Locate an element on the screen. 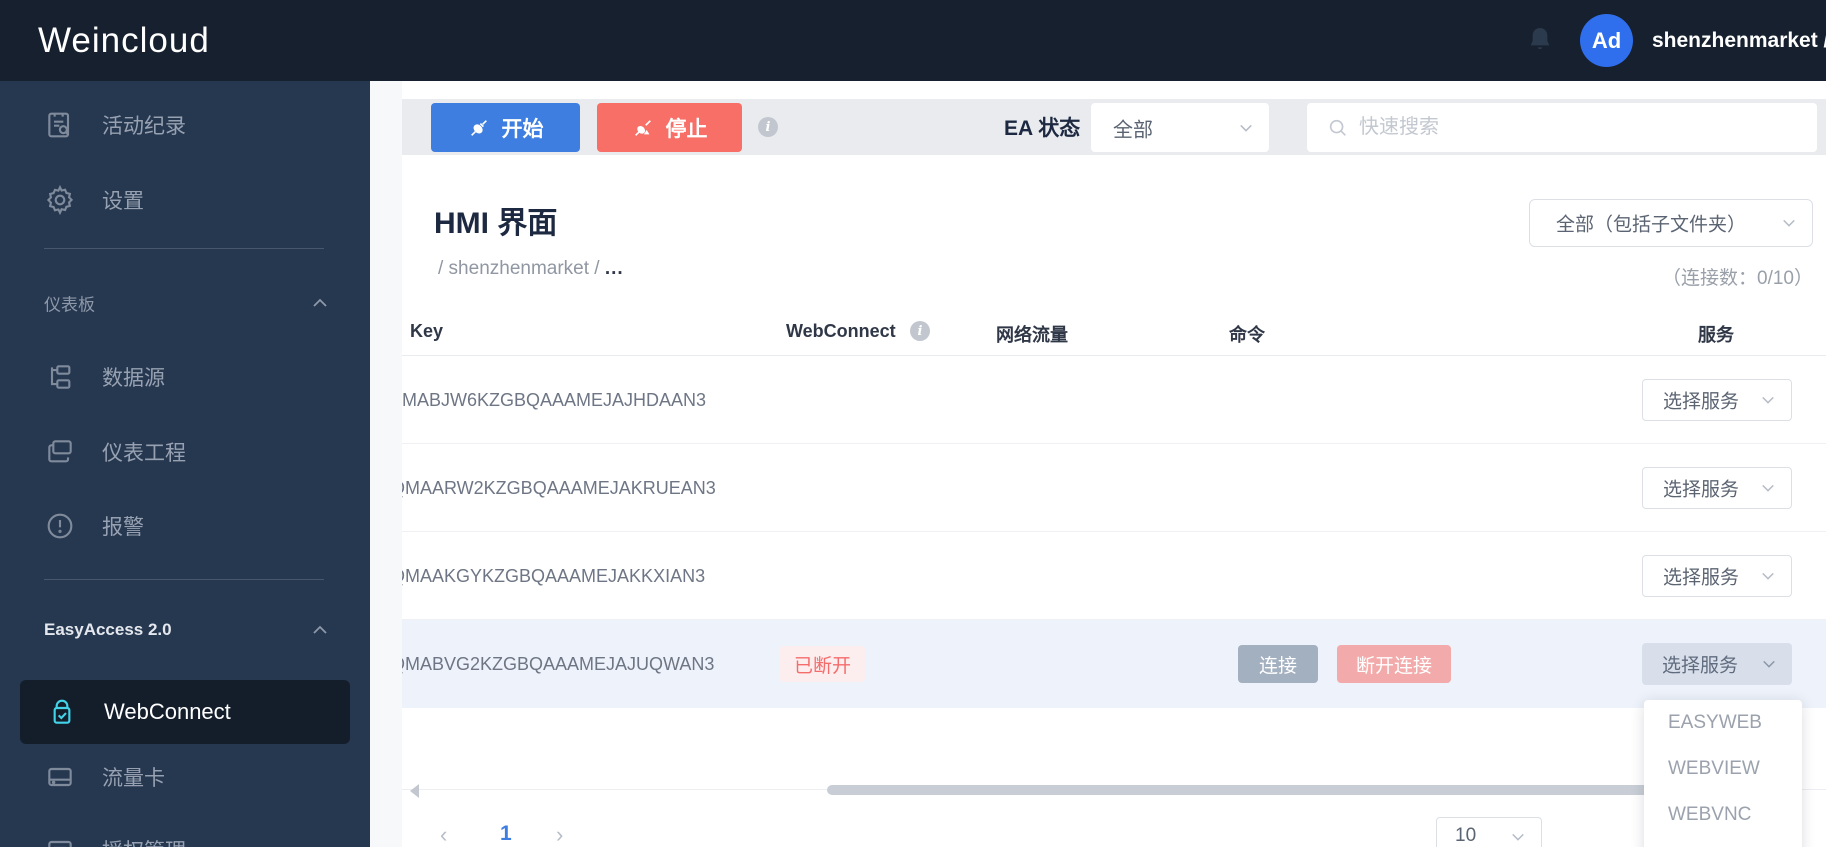 This screenshot has height=847, width=1826. section-label: 仪表板 is located at coordinates (69, 305).